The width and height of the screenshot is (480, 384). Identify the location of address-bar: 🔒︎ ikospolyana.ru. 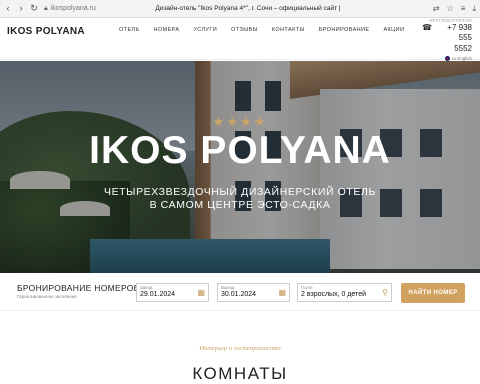
(99, 9).